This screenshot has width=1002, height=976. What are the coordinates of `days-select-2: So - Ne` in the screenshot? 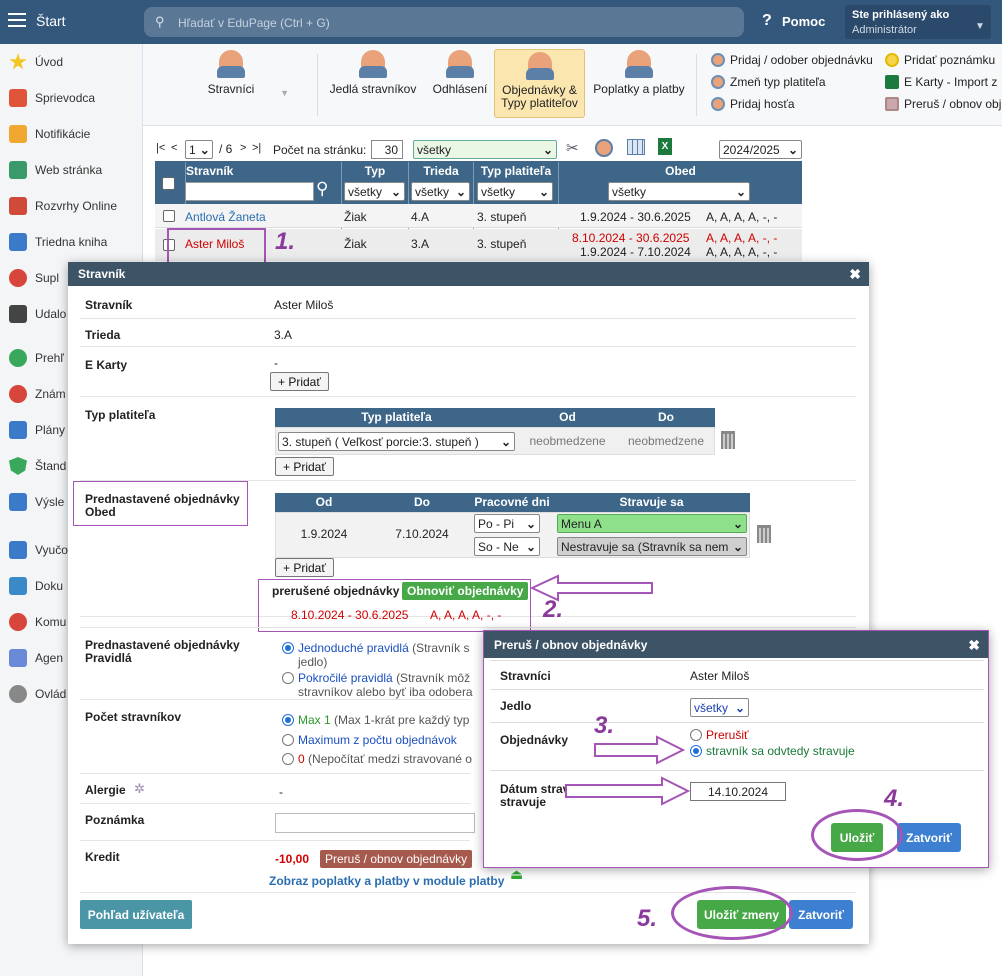 It's located at (507, 546).